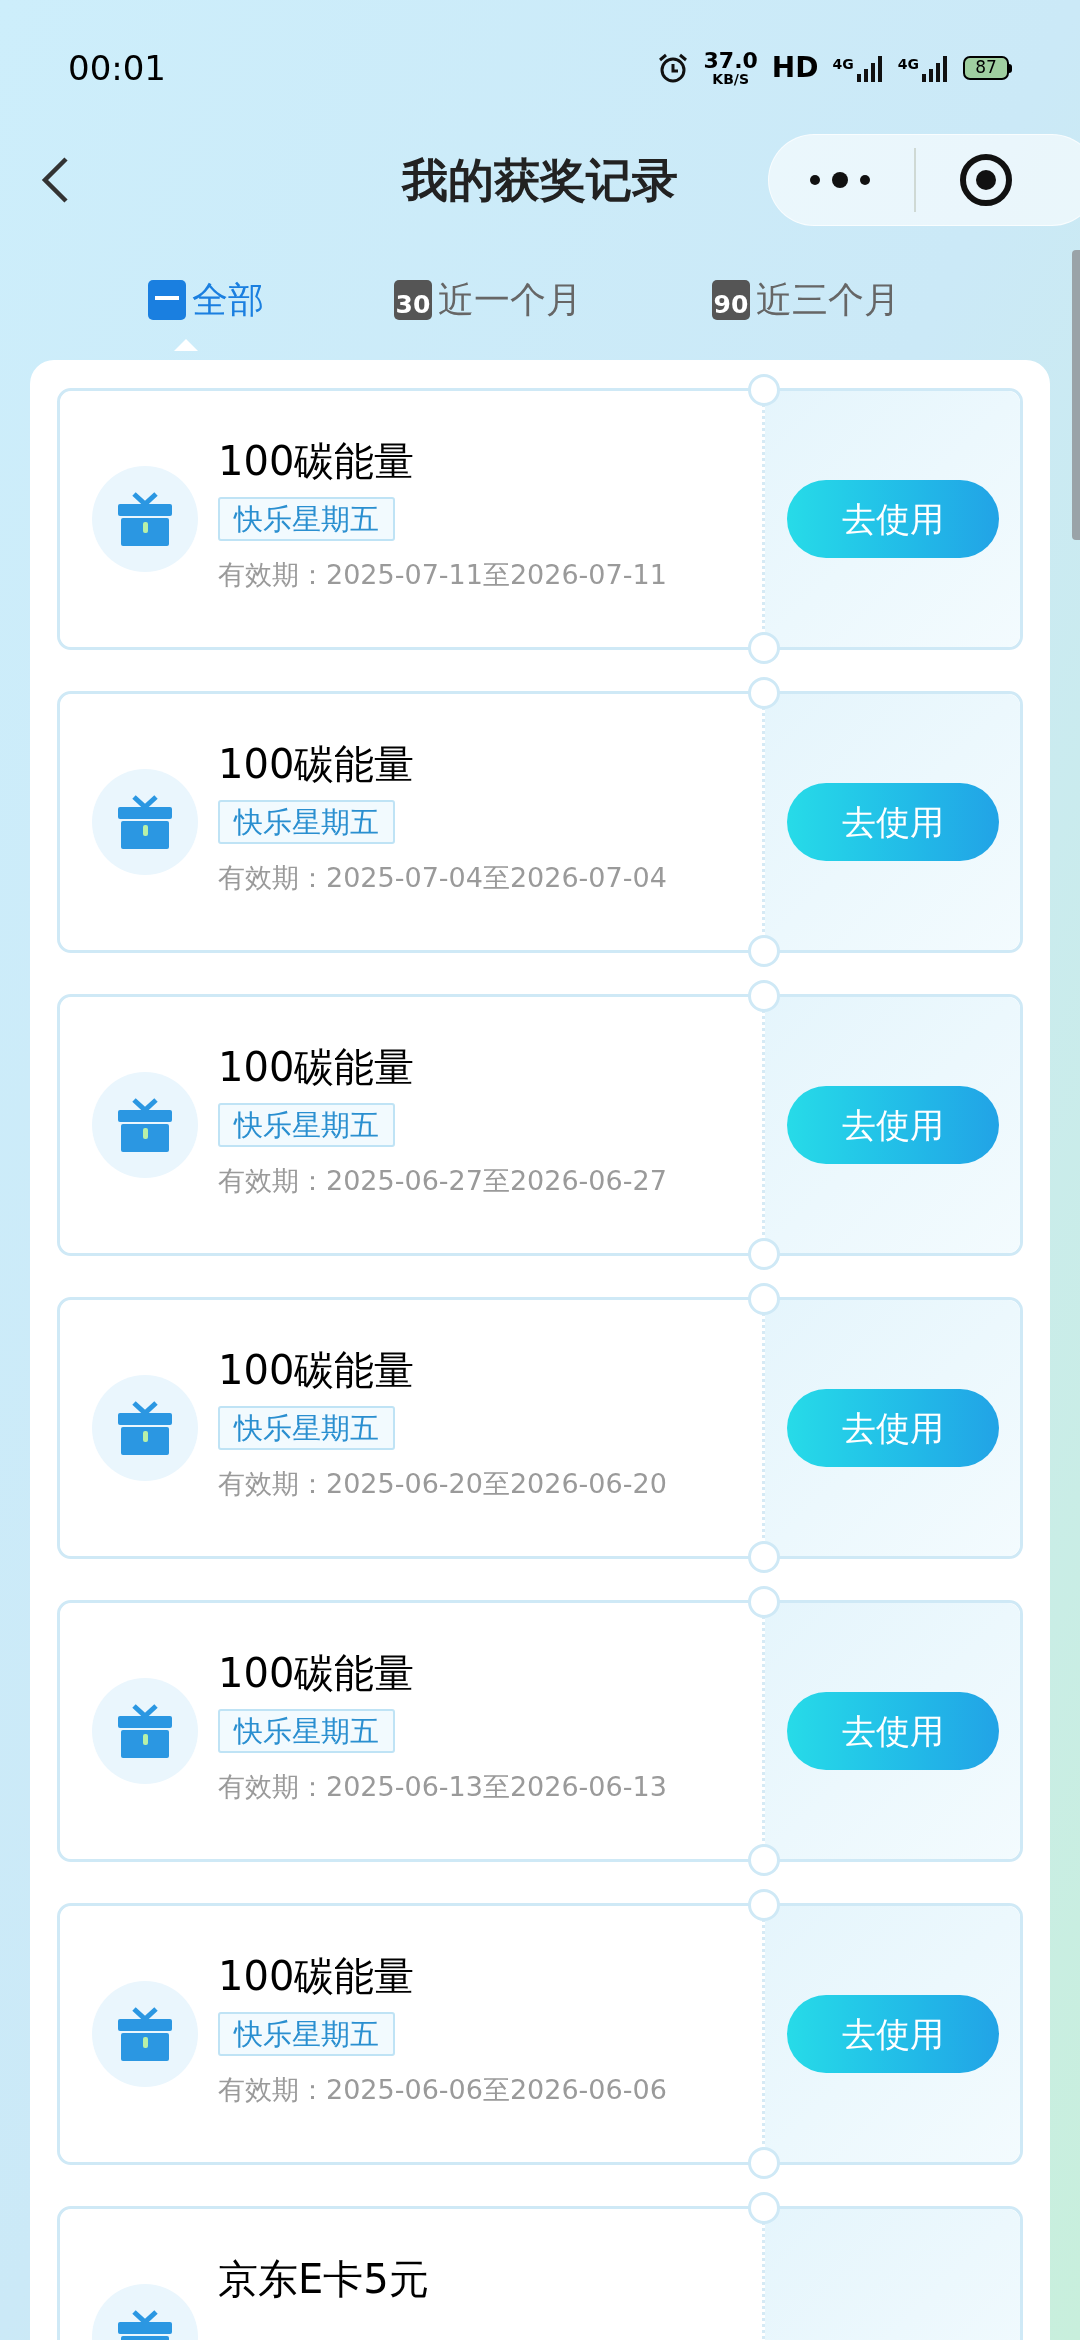  What do you see at coordinates (442, 878) in the screenshot?
I see `validity-text: 有效期：2025-07-04至2026-07-04` at bounding box center [442, 878].